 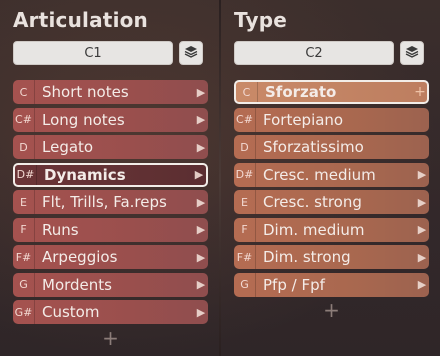 I want to click on articulation-item-mordents: G Mordents ▶, so click(x=110, y=284).